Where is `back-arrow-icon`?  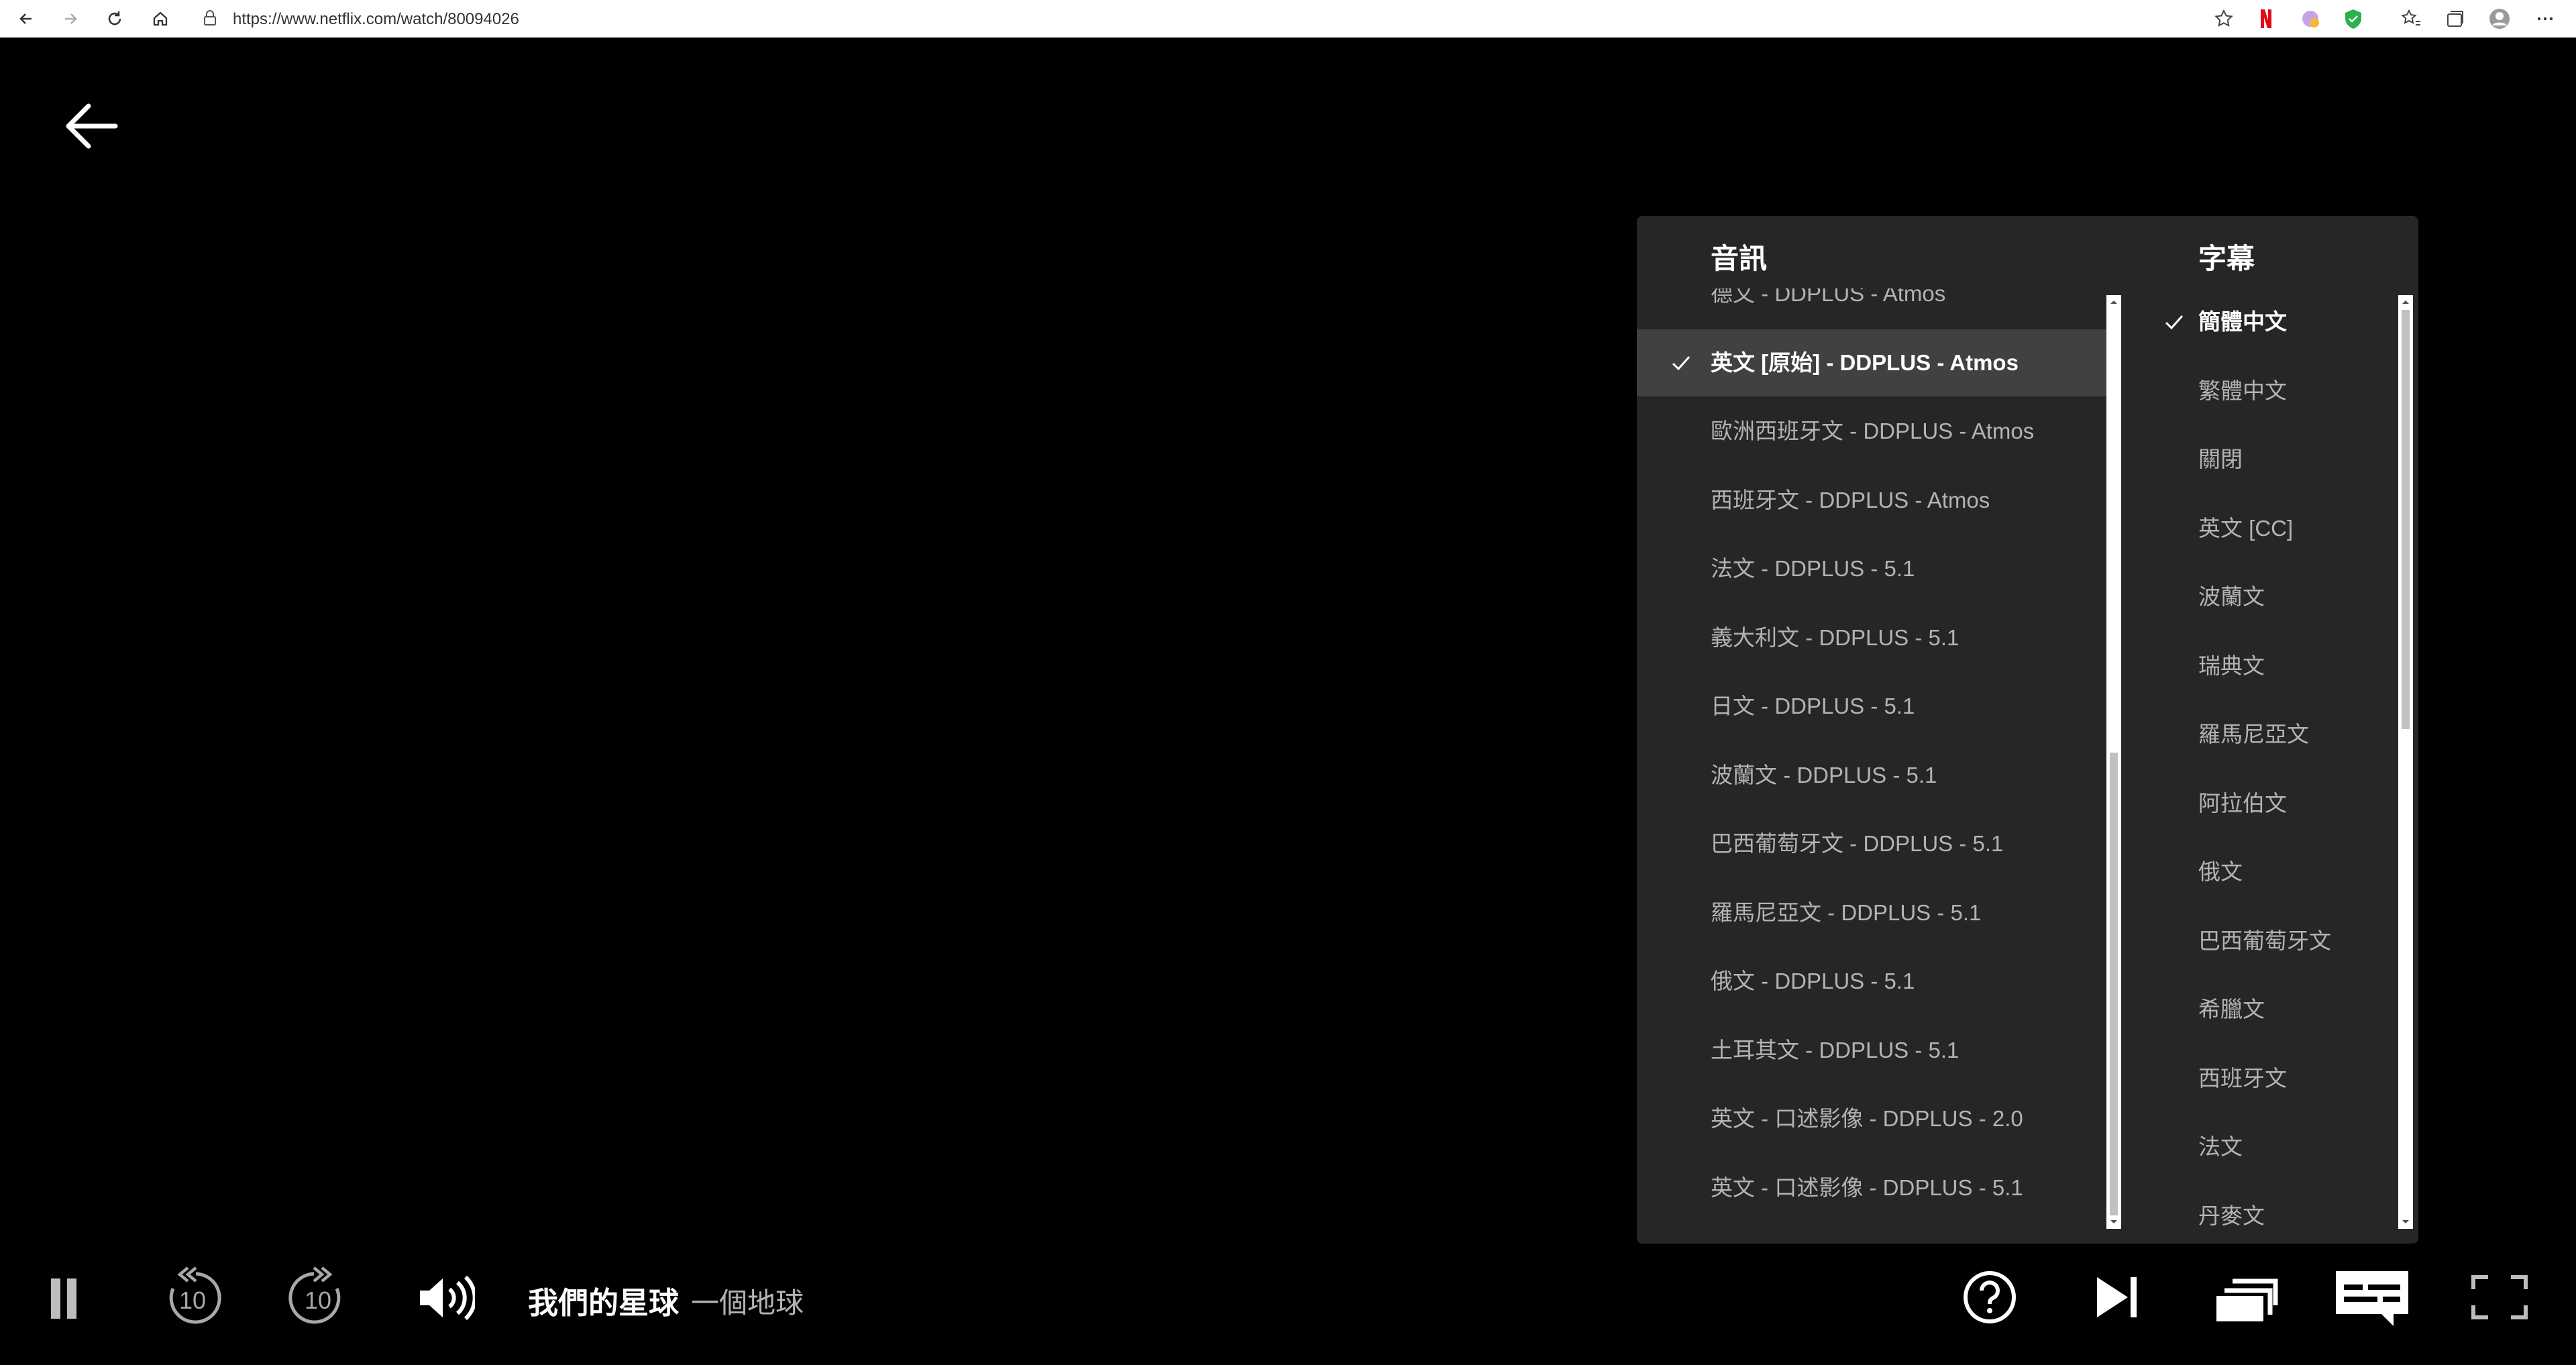 back-arrow-icon is located at coordinates (90, 127).